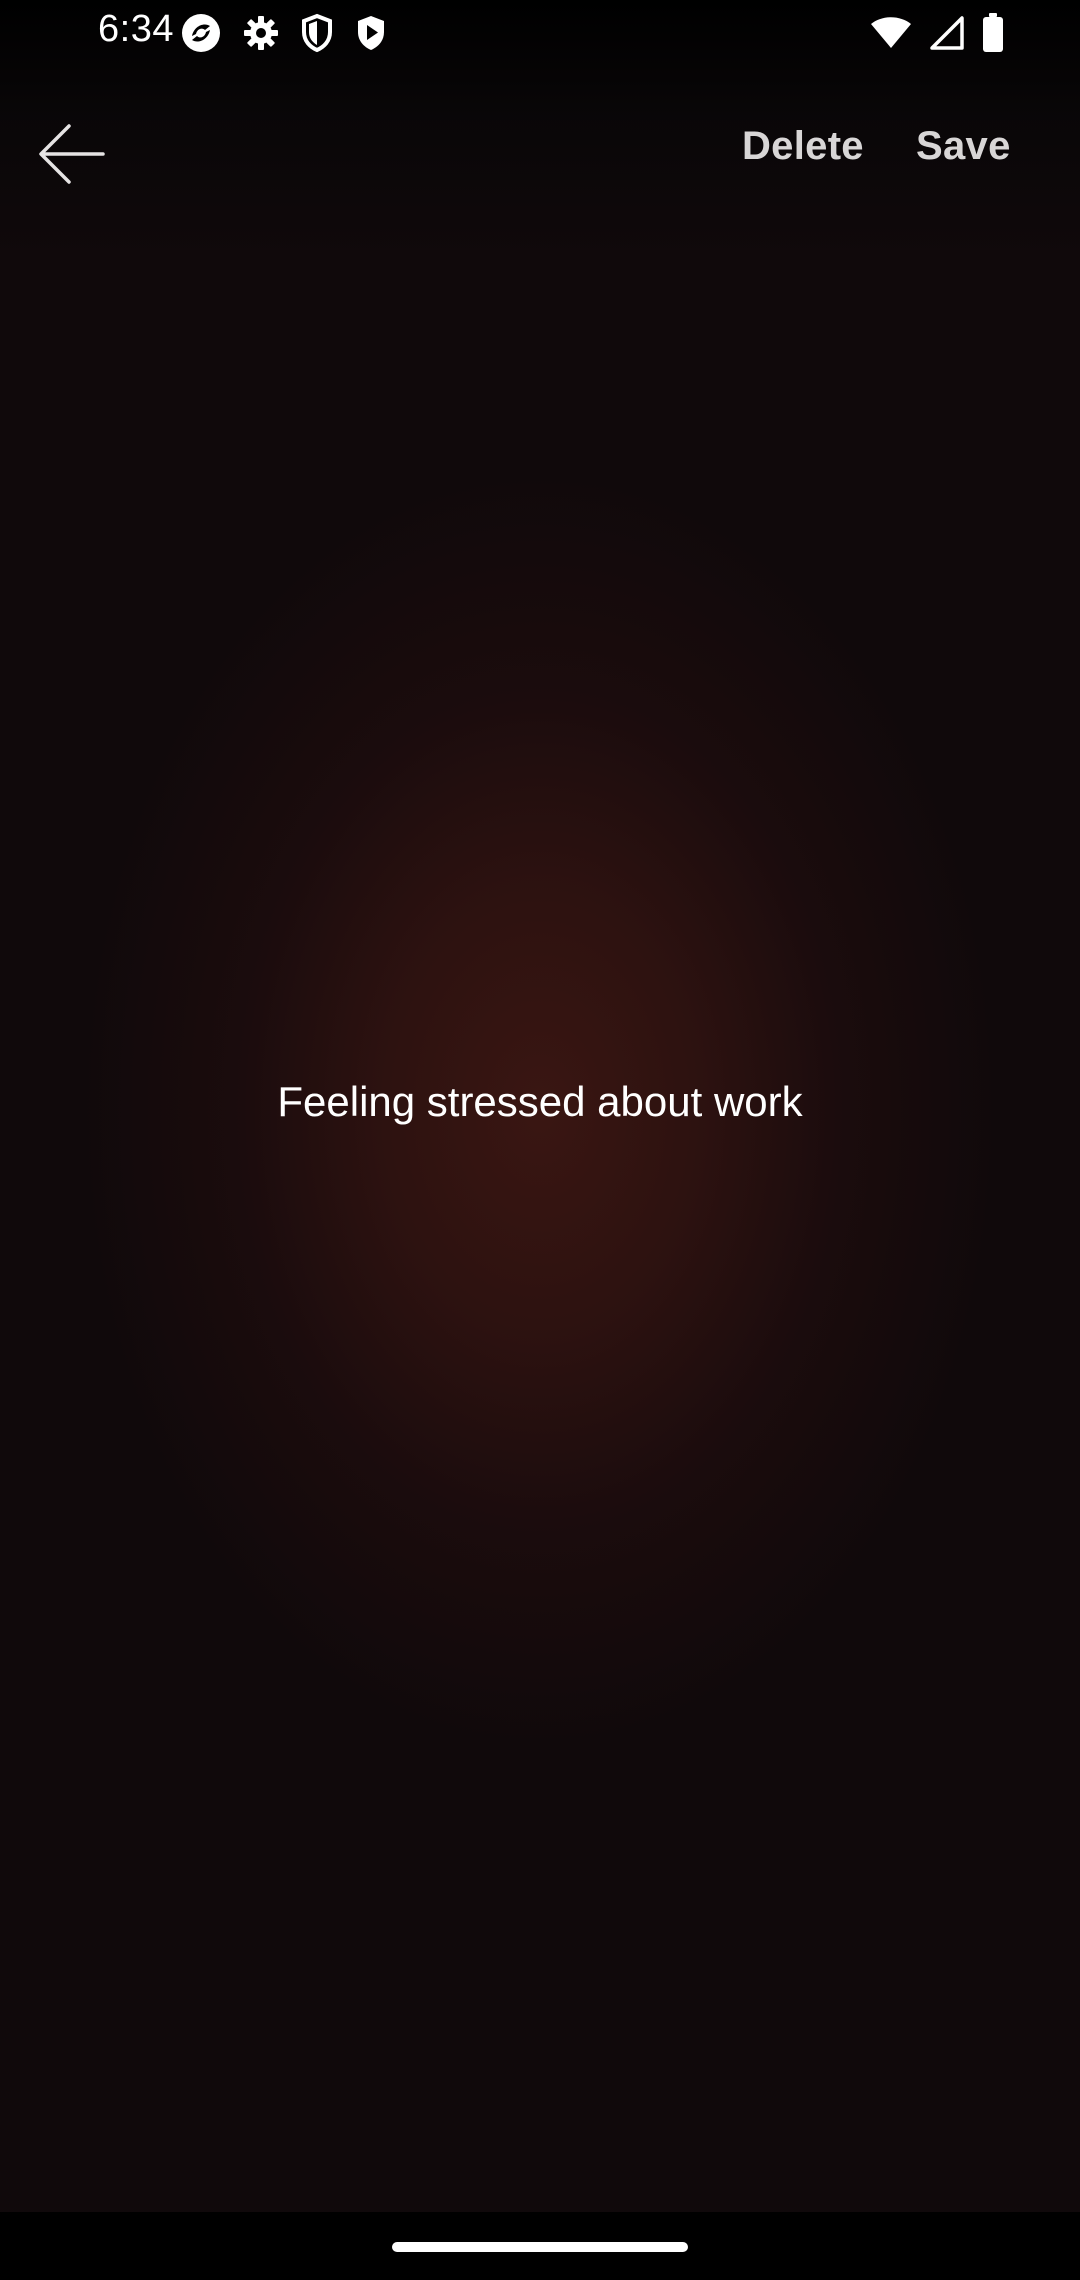  I want to click on settings-icon, so click(261, 33).